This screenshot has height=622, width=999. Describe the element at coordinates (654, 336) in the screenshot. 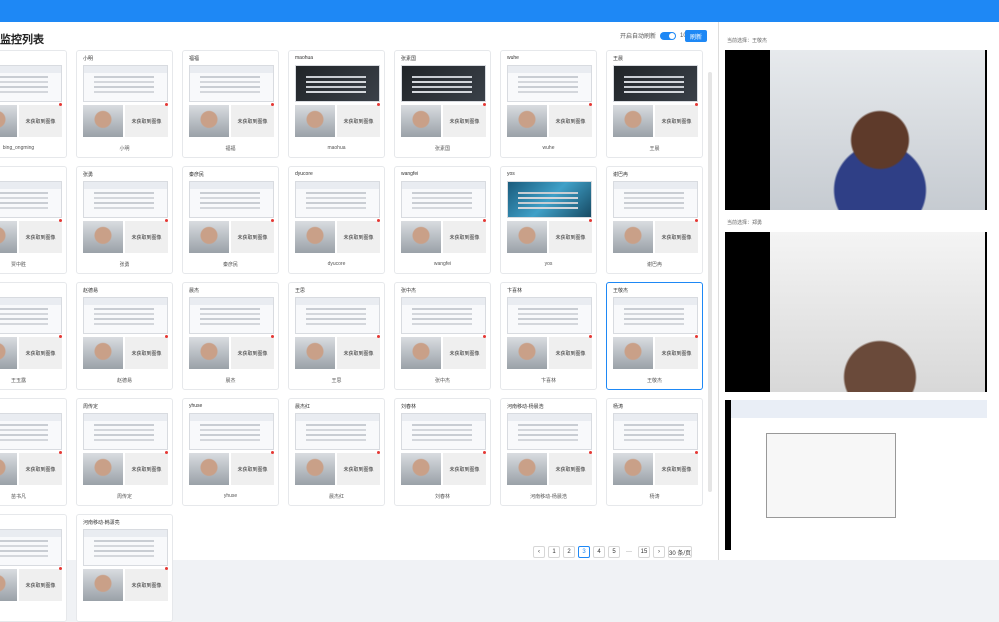

I see `camera-card: 王敬杰 未获取到图像 王敬杰` at that location.